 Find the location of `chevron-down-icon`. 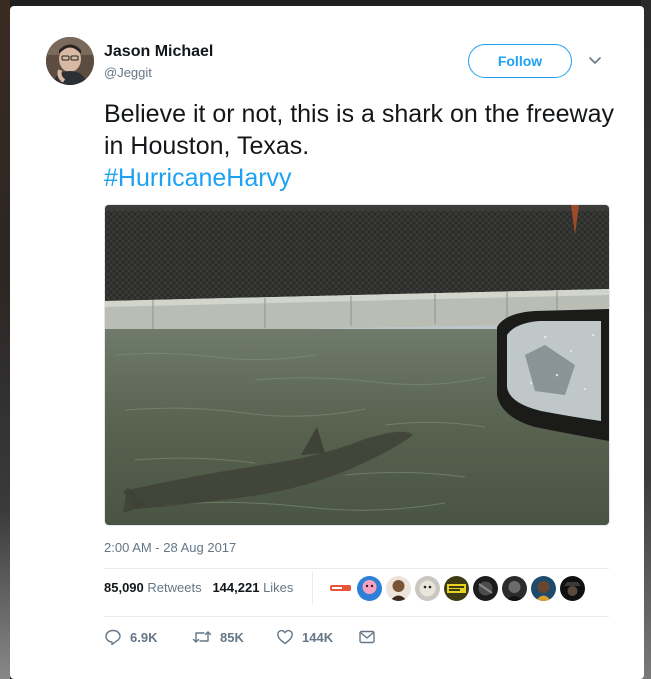

chevron-down-icon is located at coordinates (595, 60).